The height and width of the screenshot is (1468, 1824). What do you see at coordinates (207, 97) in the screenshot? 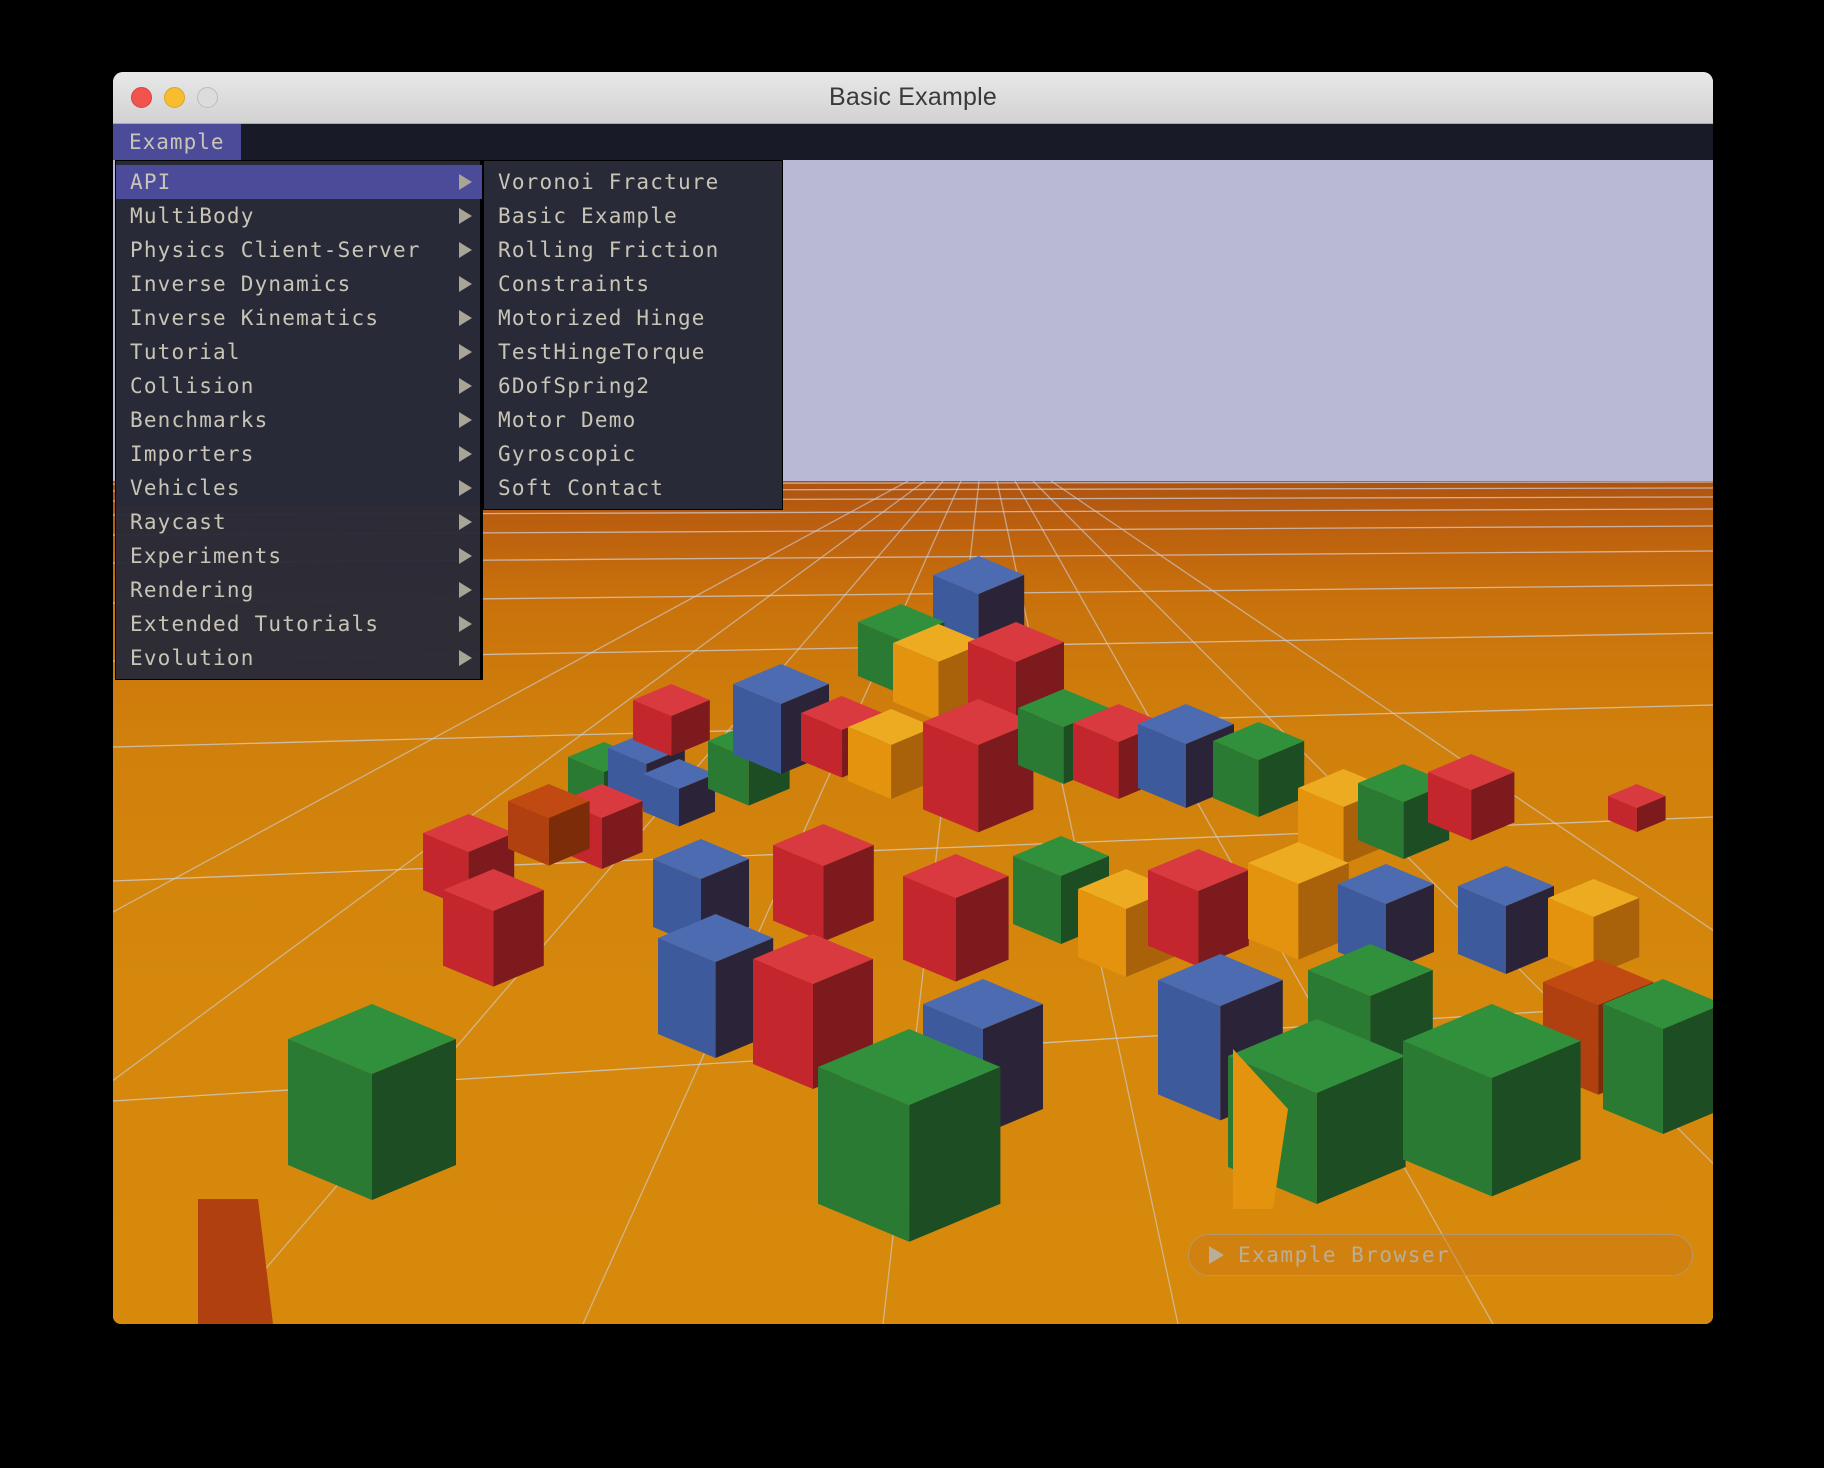
I see `zoom-button` at bounding box center [207, 97].